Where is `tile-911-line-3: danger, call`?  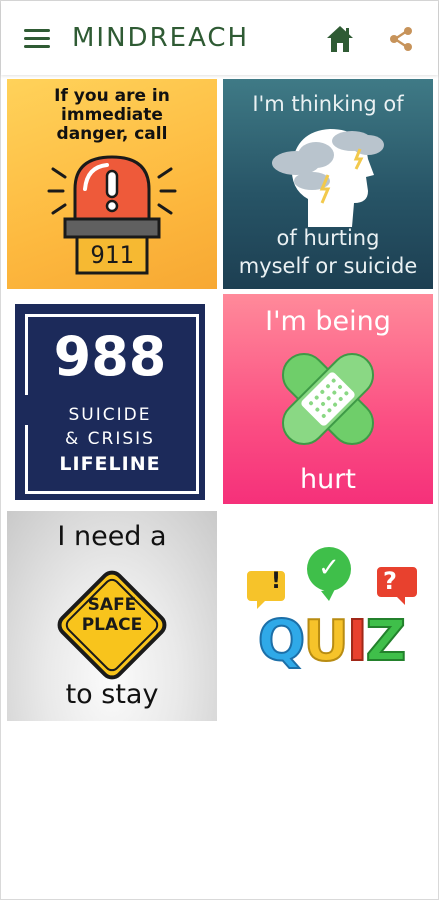
tile-911-line-3: danger, call is located at coordinates (112, 134).